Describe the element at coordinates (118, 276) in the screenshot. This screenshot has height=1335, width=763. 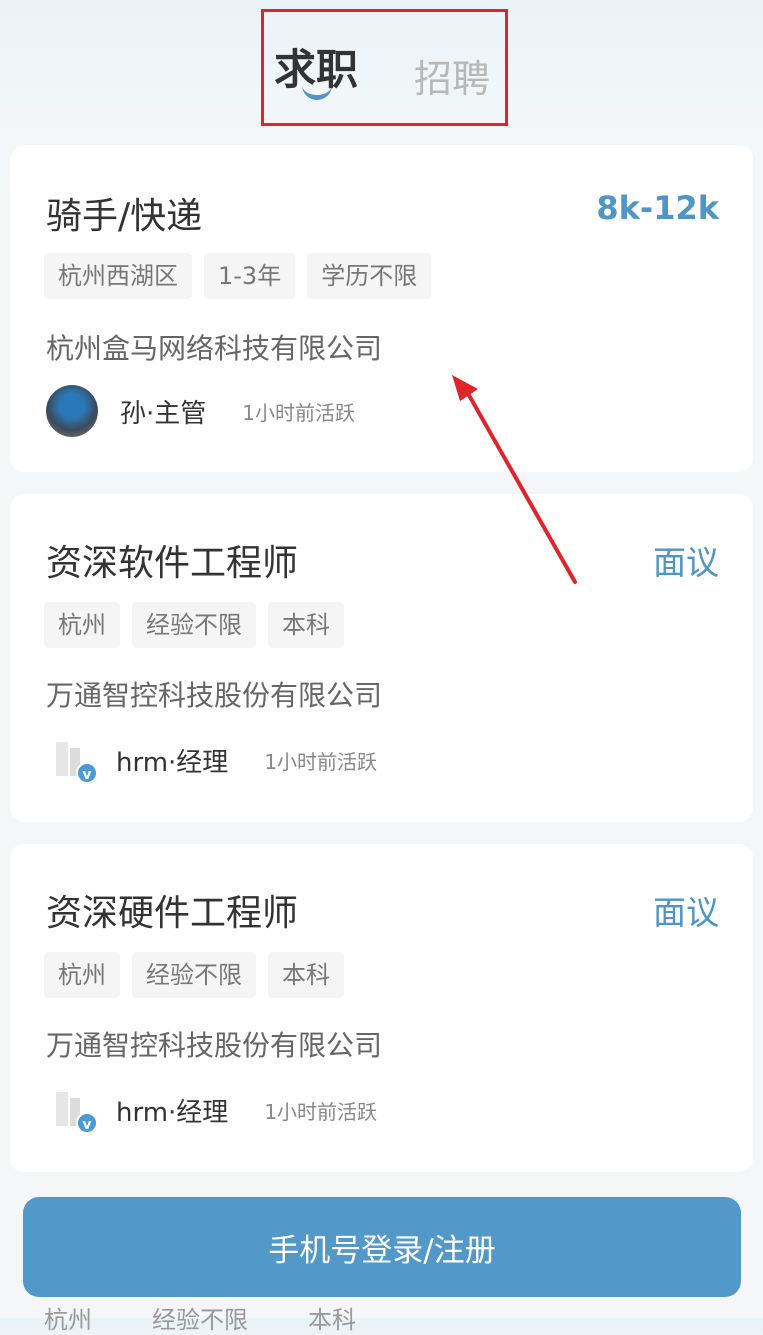
I see `tag-location: 杭州西湖区` at that location.